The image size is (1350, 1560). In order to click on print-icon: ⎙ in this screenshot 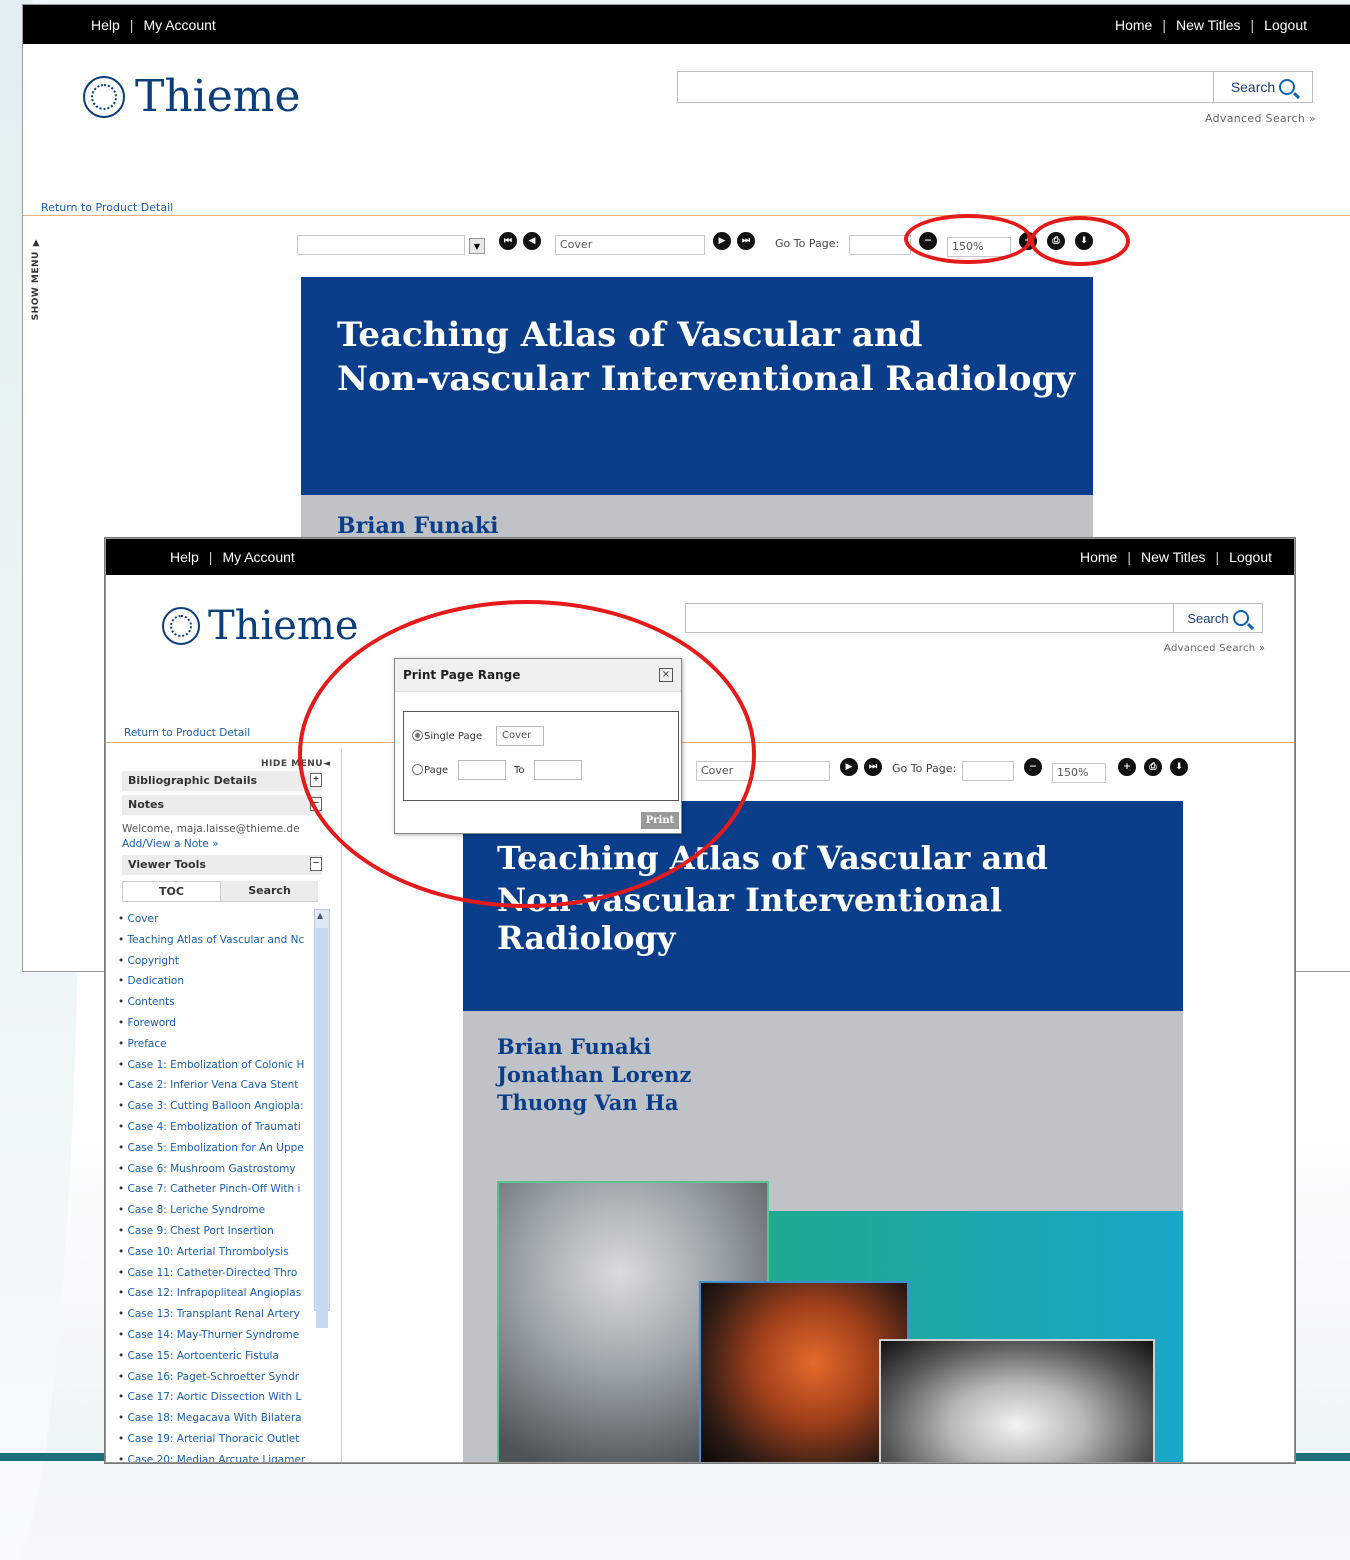, I will do `click(1153, 767)`.